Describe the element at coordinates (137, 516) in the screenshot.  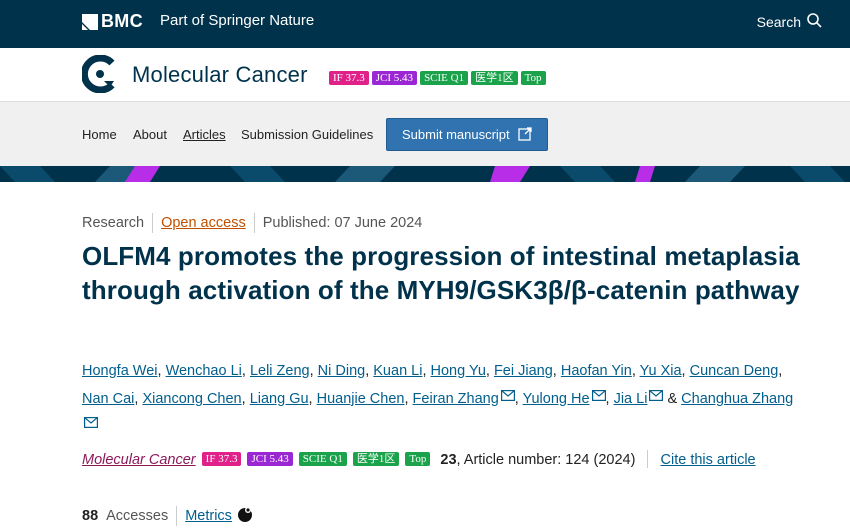
I see `accesses-label: Accesses` at that location.